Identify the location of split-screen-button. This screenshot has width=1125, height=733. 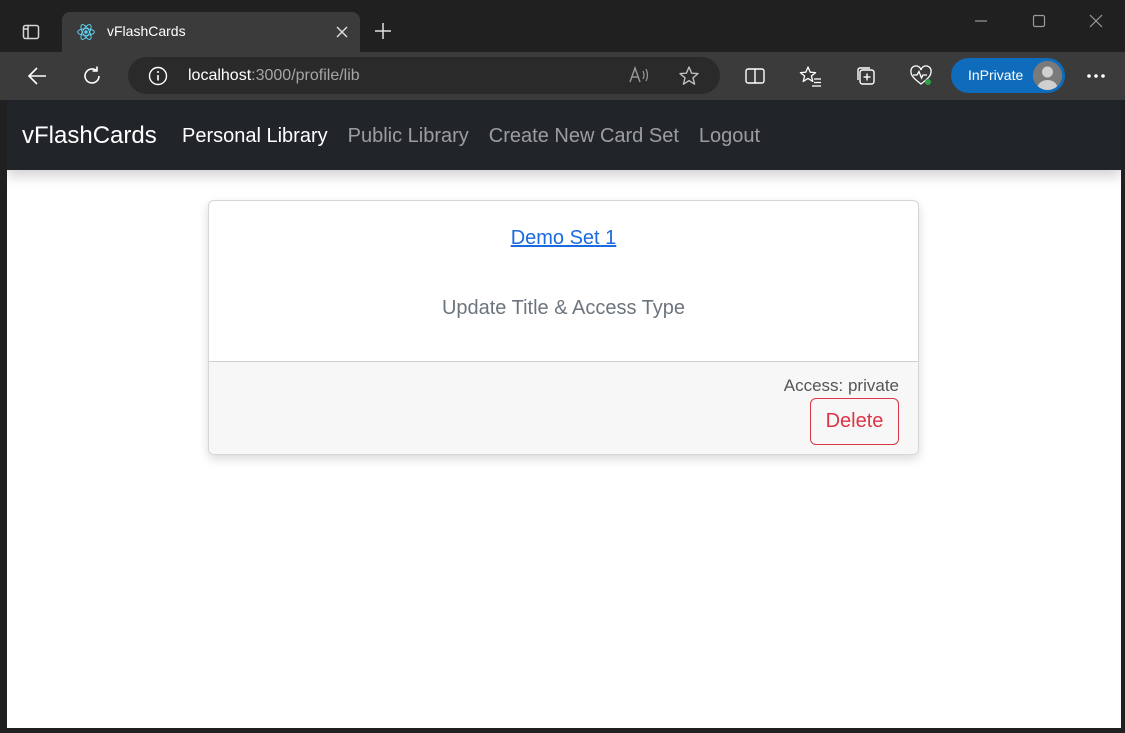
(755, 76).